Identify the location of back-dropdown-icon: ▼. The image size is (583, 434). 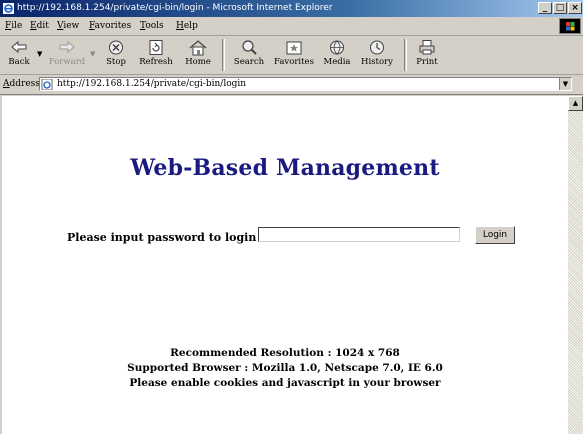
(39, 54).